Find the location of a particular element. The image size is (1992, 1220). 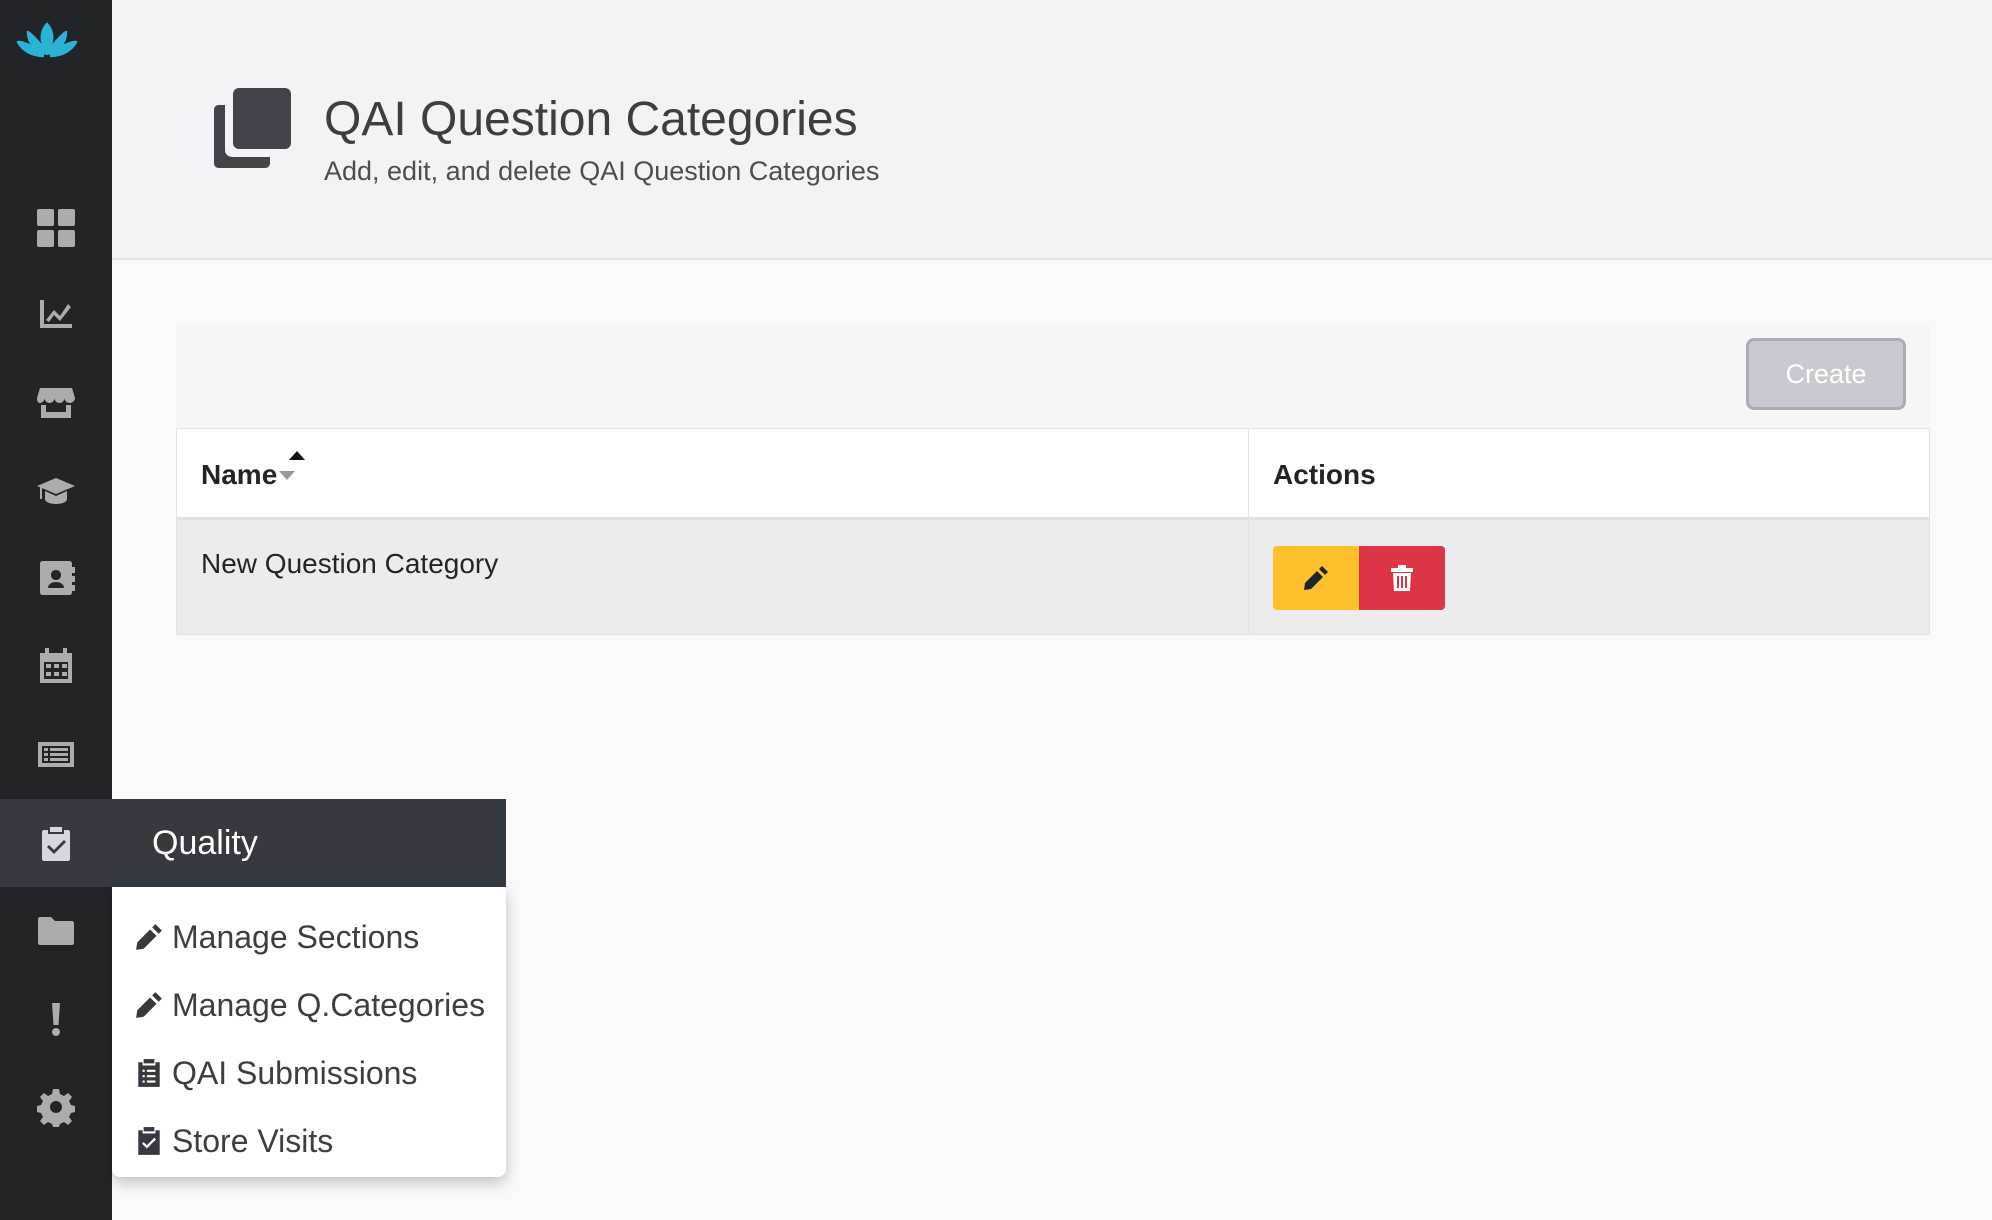

sidebar-item-stores is located at coordinates (56, 402).